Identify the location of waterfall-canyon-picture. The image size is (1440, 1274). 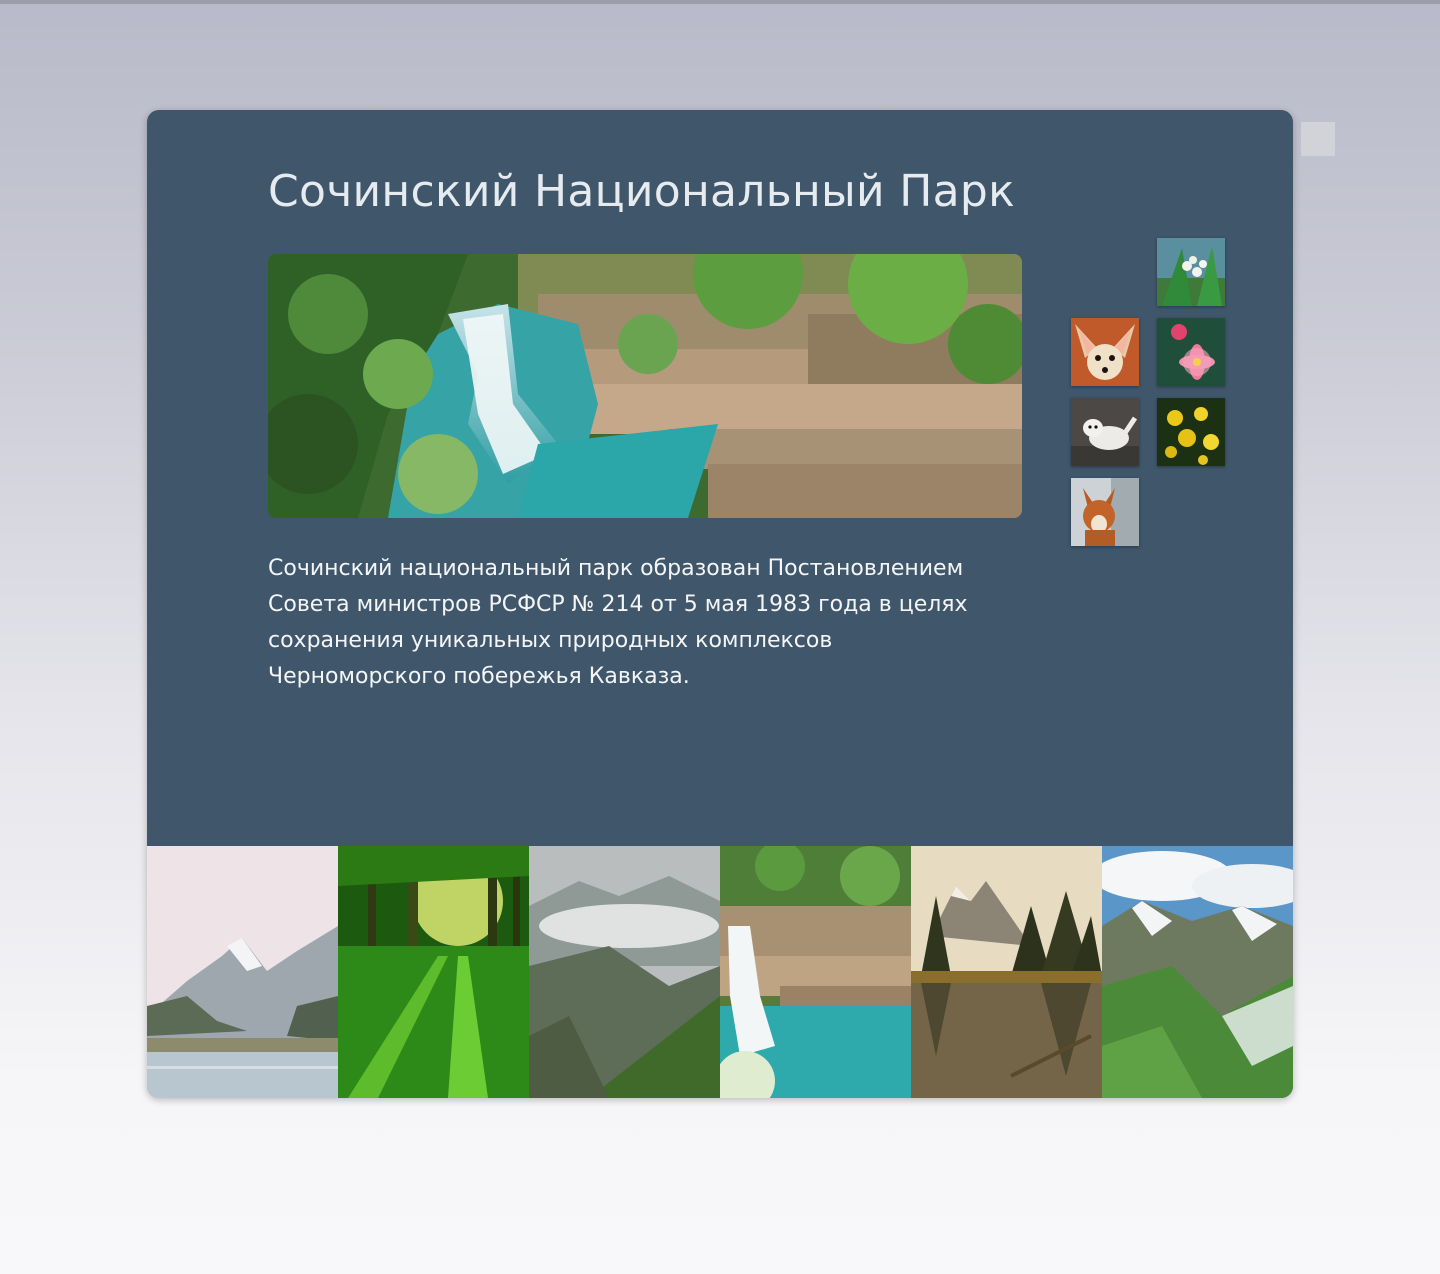
(645, 386).